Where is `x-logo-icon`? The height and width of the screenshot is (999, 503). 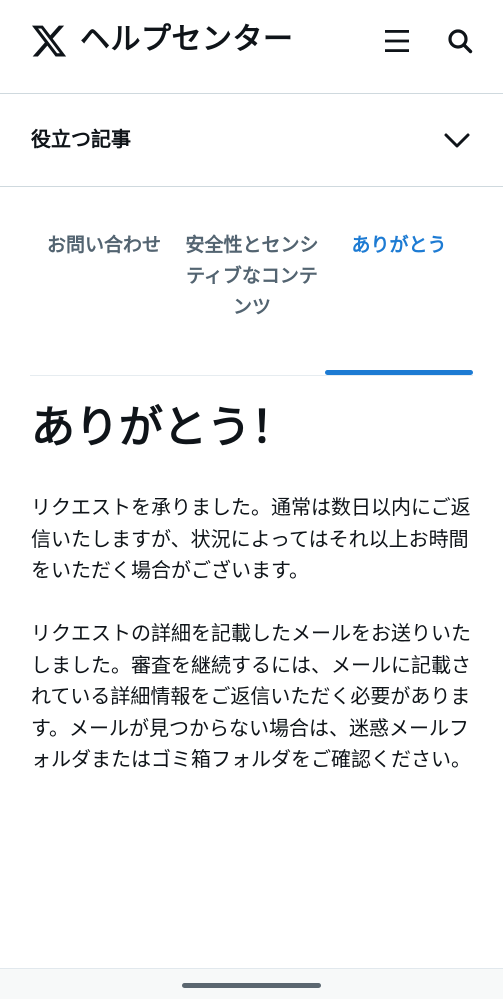 x-logo-icon is located at coordinates (49, 41).